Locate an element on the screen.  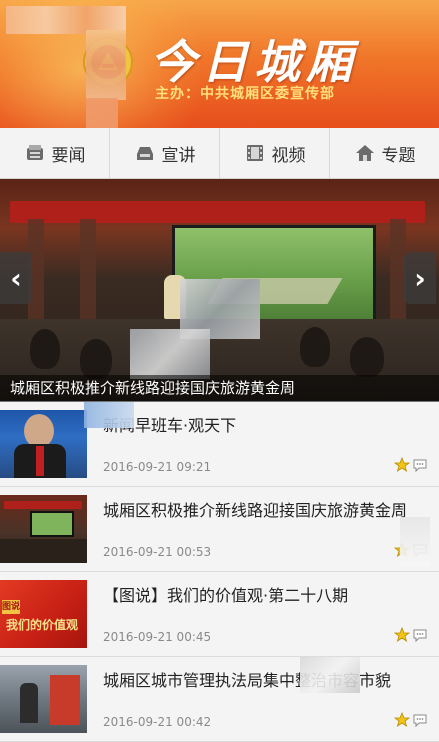
news-thumbnail: 图说 我们的价值观 is located at coordinates (43, 614).